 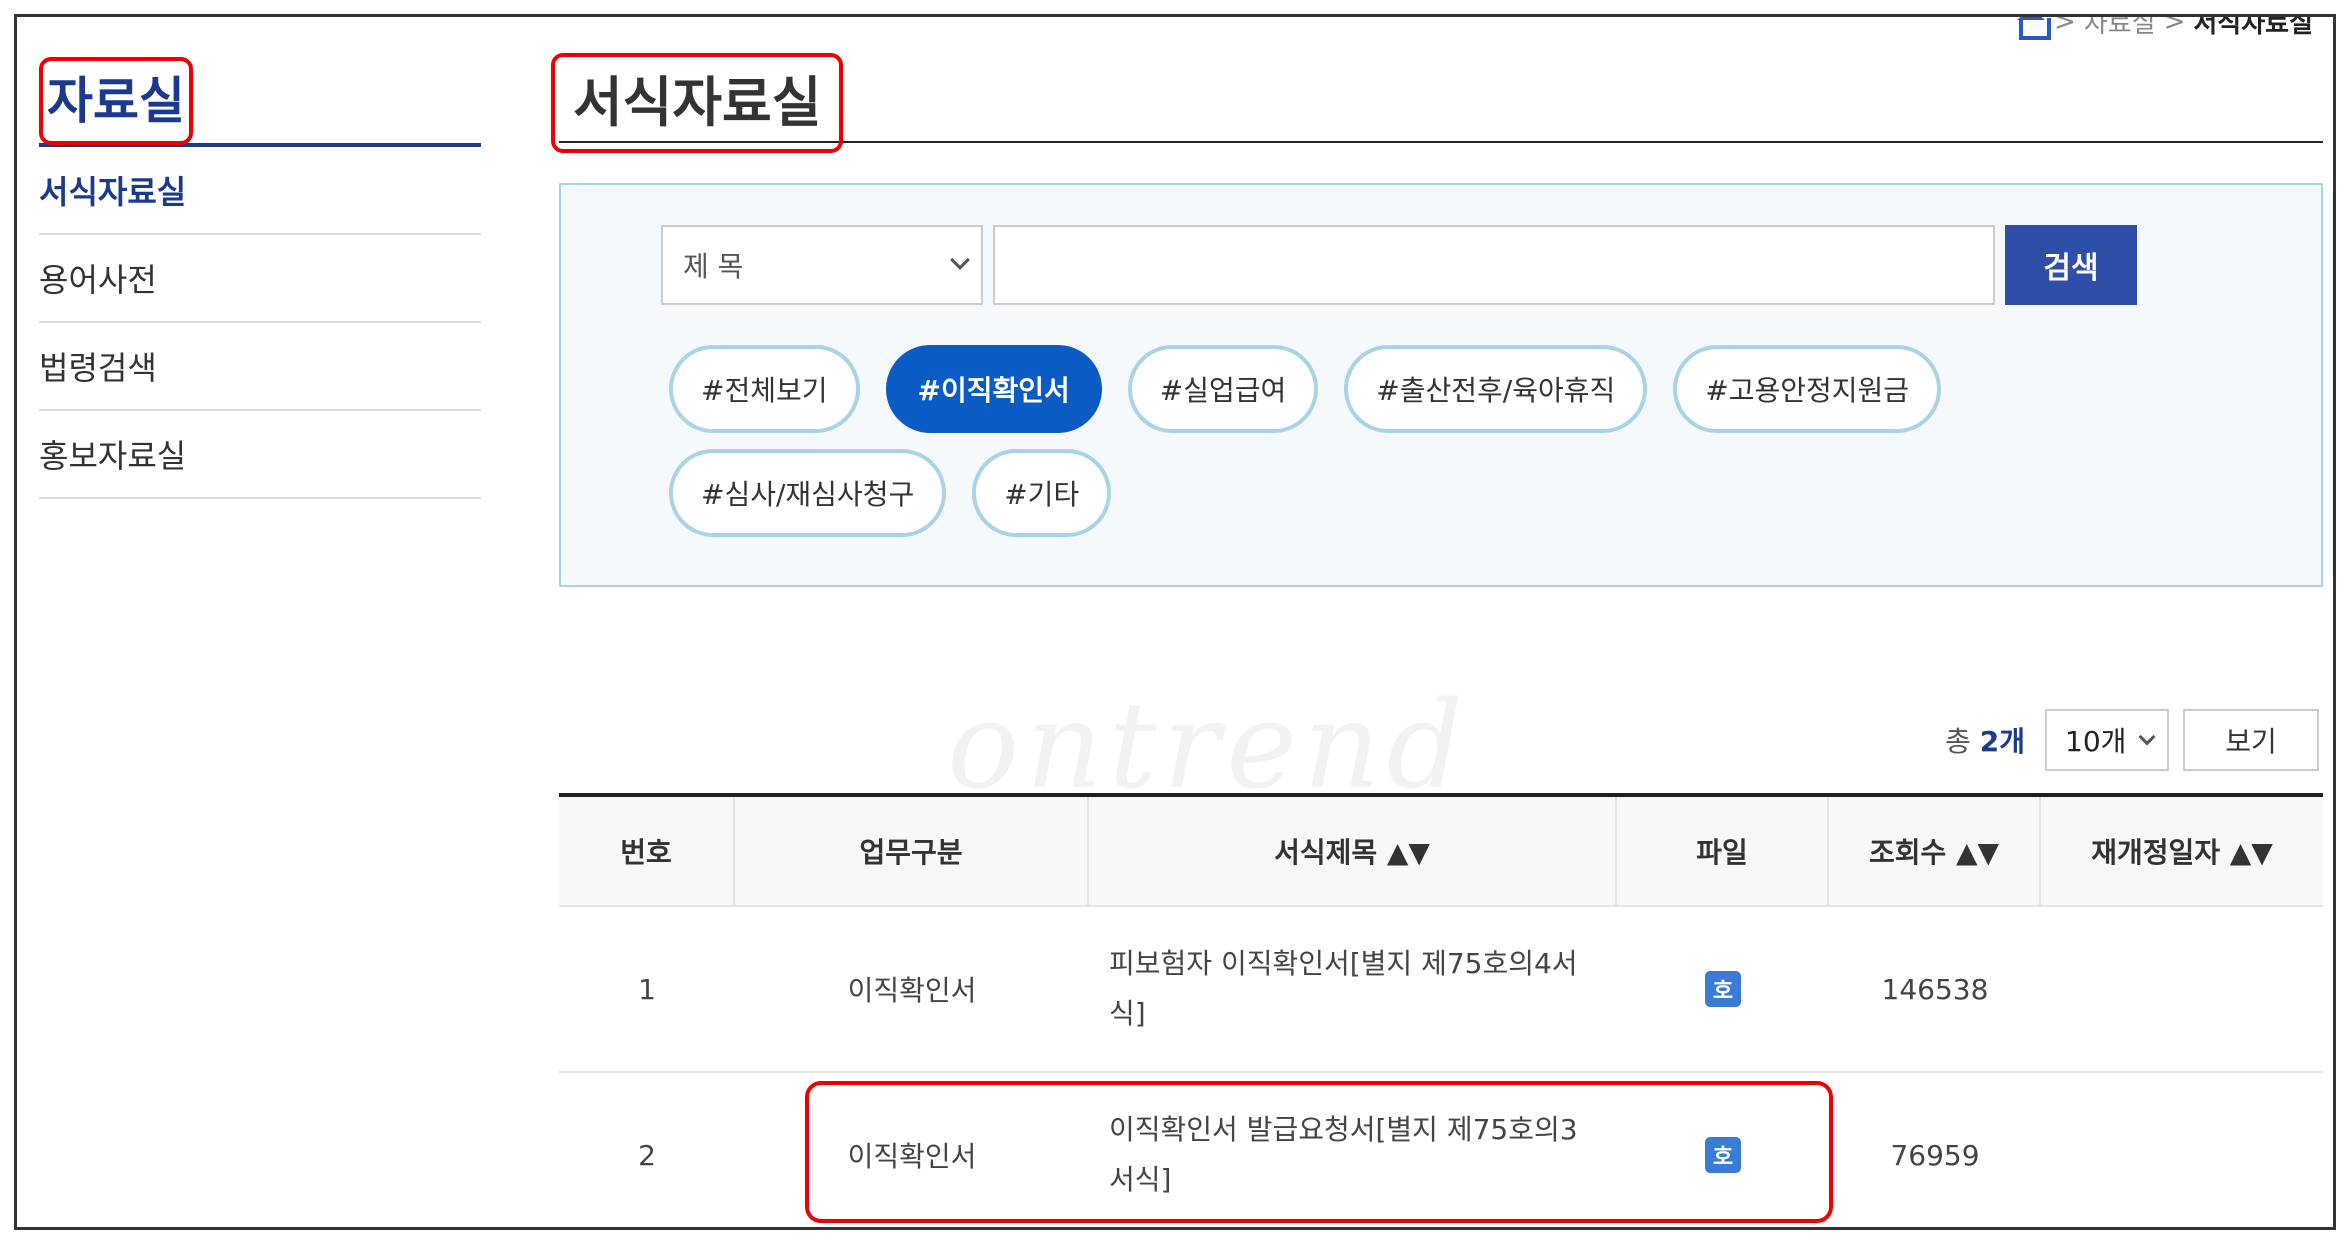 What do you see at coordinates (260, 367) in the screenshot?
I see `sidebar-item-law-search: 법령검색` at bounding box center [260, 367].